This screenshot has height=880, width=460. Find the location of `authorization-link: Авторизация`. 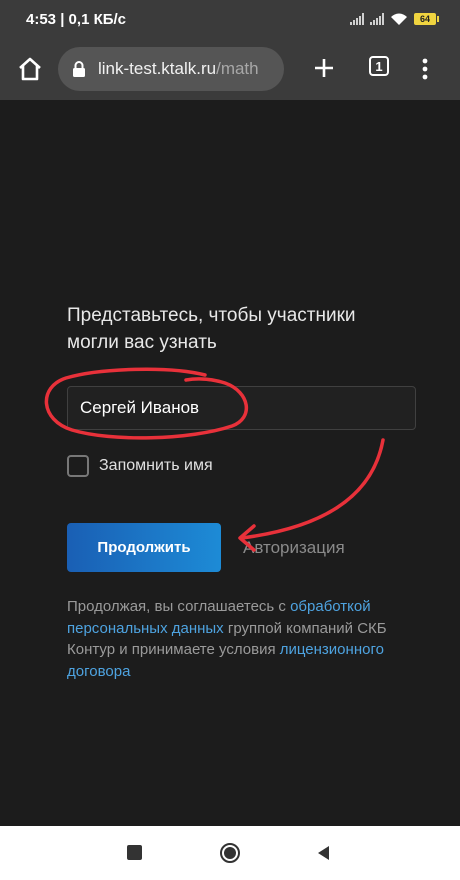

authorization-link: Авторизация is located at coordinates (294, 548).